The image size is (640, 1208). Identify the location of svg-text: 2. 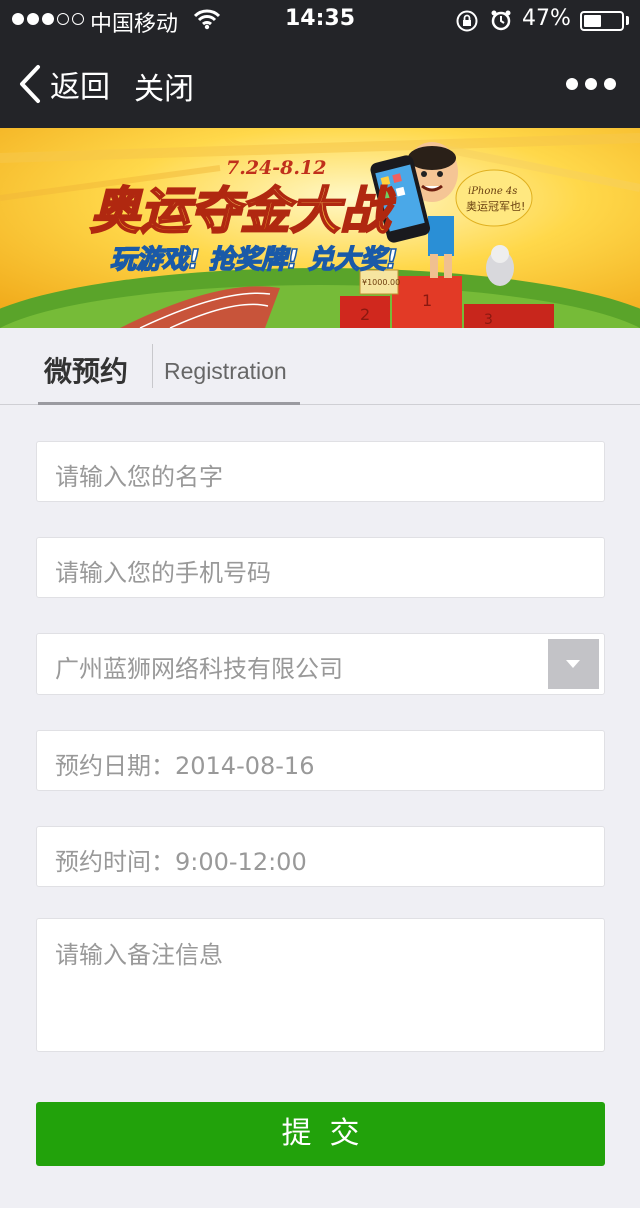
(365, 314).